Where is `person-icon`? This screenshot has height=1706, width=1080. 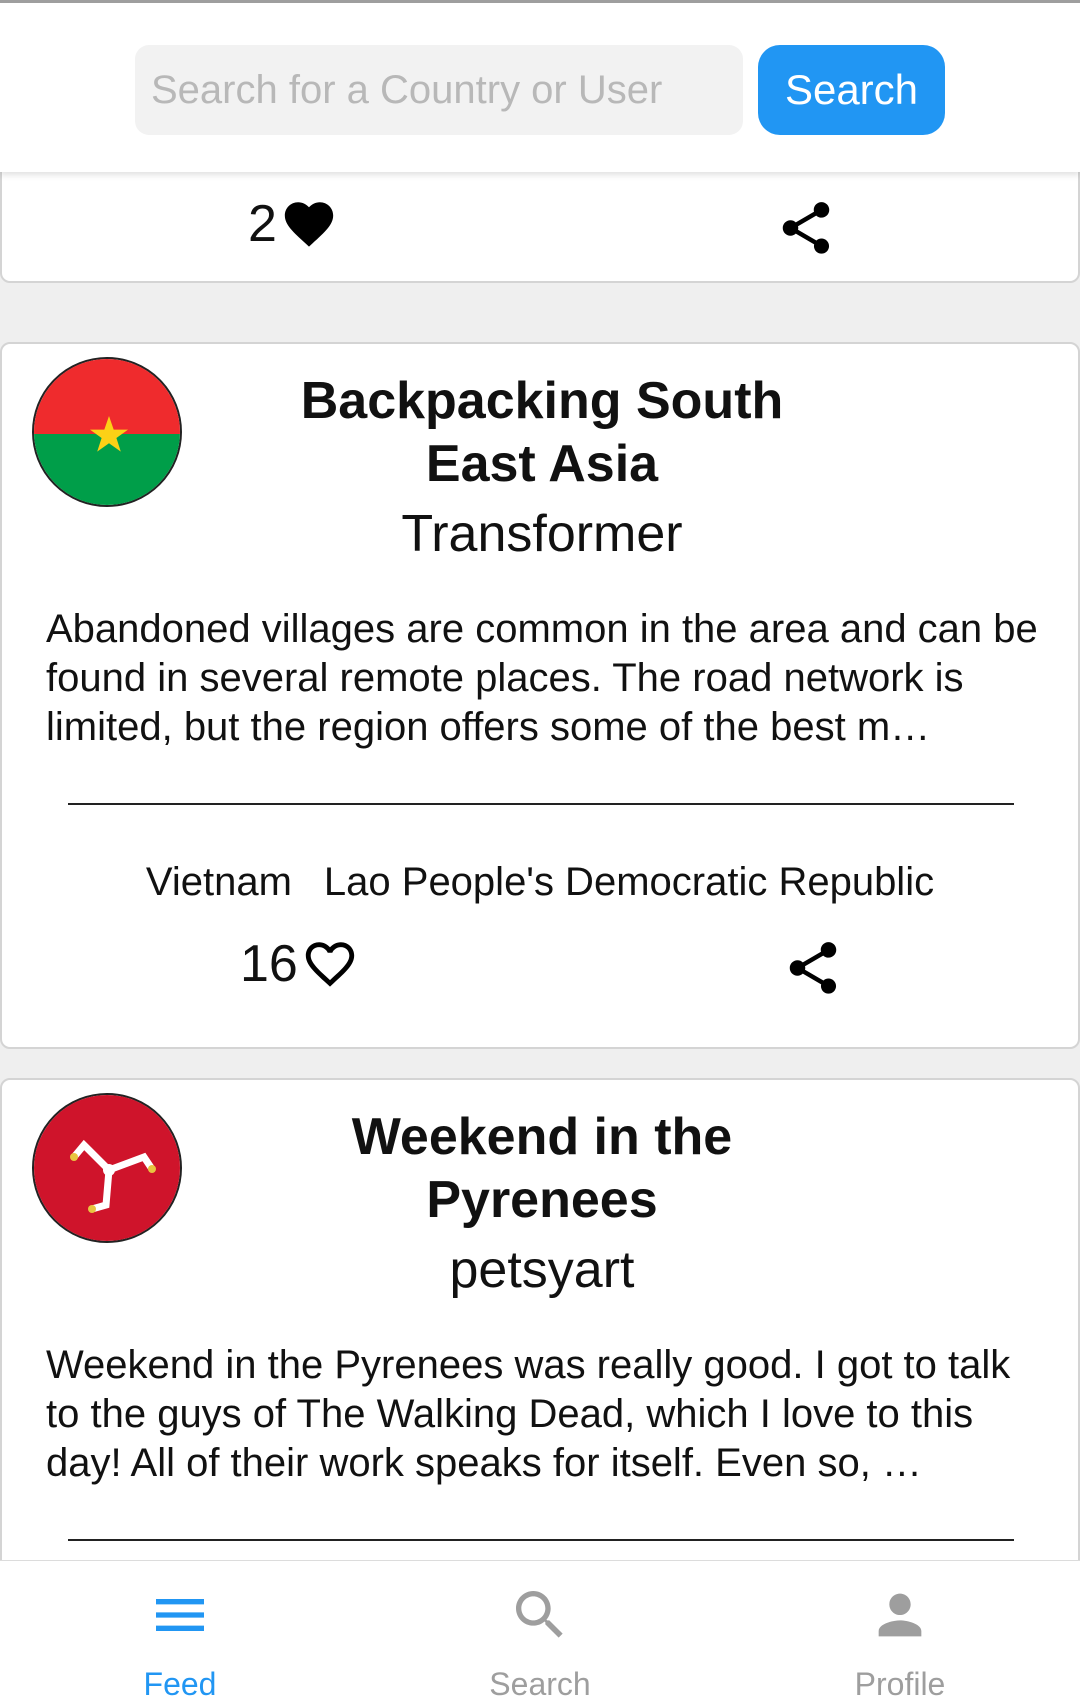
person-icon is located at coordinates (900, 1615).